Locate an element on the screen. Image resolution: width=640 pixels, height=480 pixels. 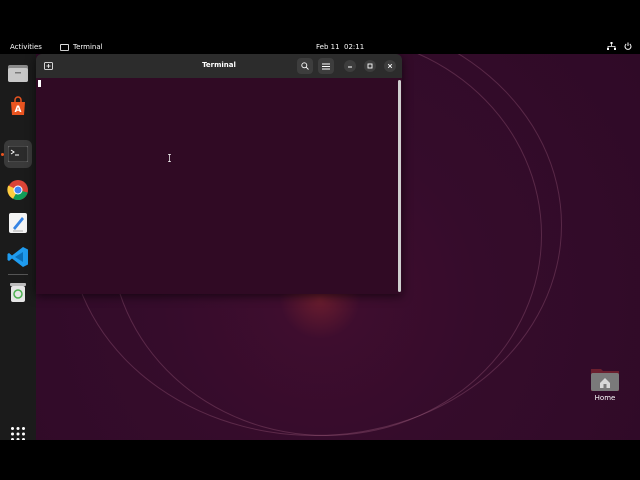
dock-files is located at coordinates (18, 73).